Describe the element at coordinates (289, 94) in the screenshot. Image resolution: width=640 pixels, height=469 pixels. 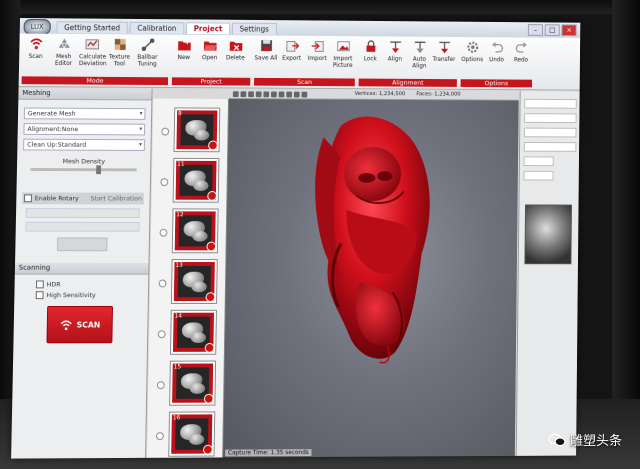
I see `render-mode-icon` at that location.